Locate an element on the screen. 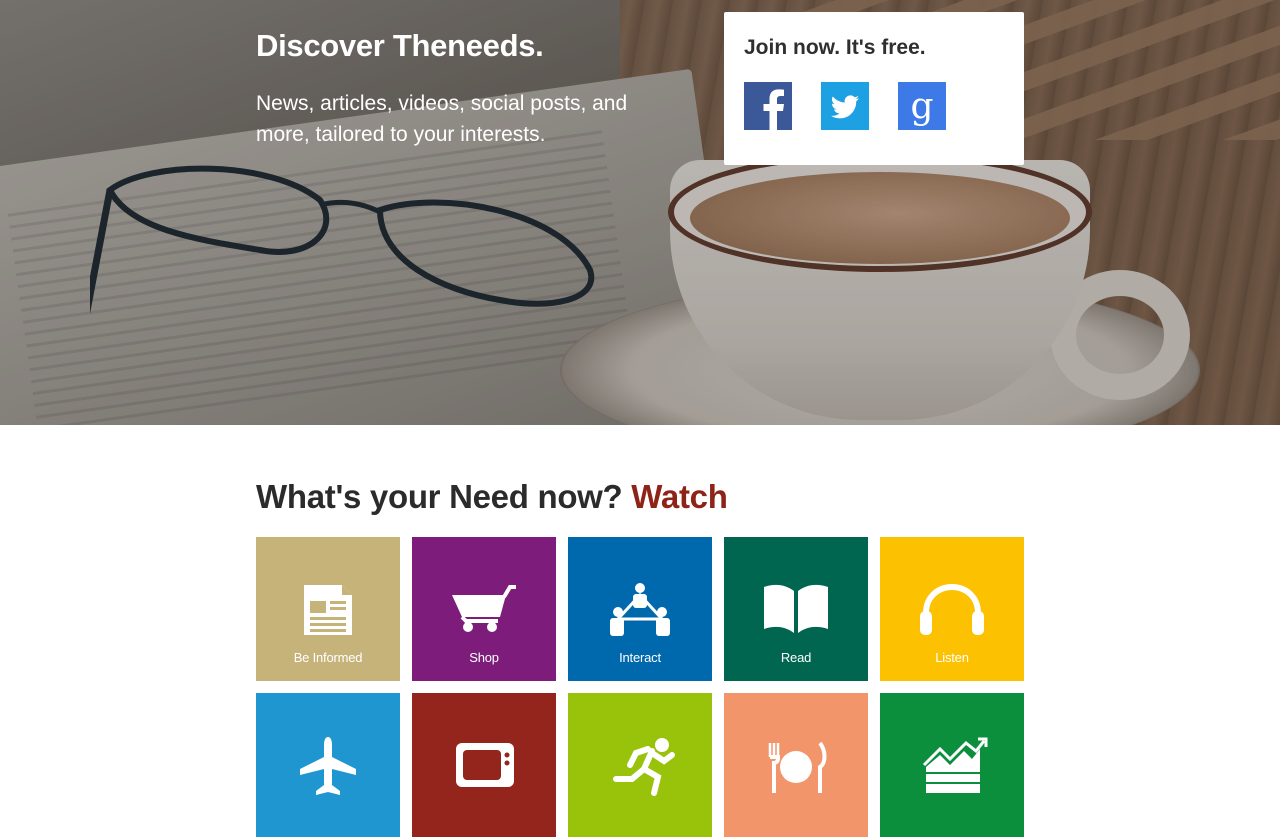  tile-shop: Shop is located at coordinates (484, 609).